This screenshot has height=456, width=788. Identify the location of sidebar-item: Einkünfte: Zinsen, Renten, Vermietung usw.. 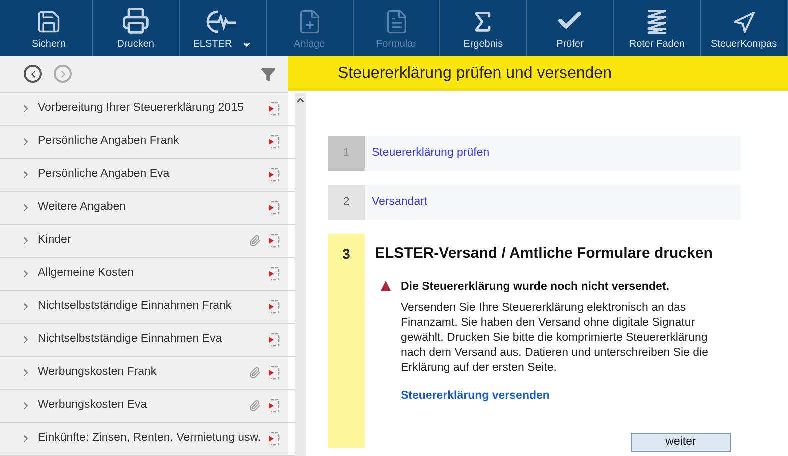
(148, 439).